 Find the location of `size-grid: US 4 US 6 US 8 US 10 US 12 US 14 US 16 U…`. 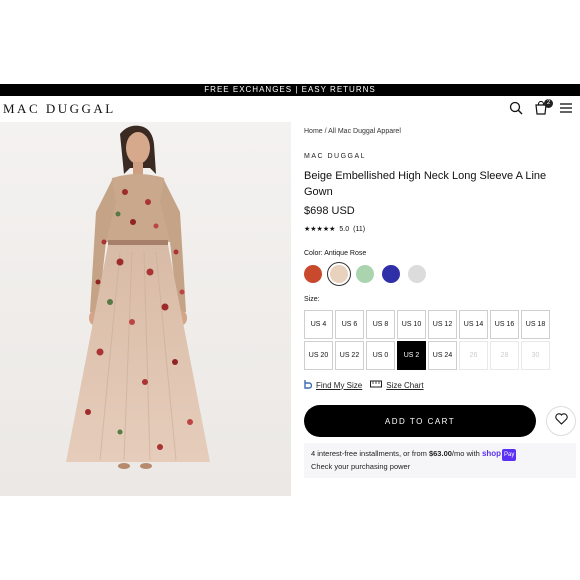

size-grid: US 4 US 6 US 8 US 10 US 12 US 14 US 16 U… is located at coordinates (440, 340).